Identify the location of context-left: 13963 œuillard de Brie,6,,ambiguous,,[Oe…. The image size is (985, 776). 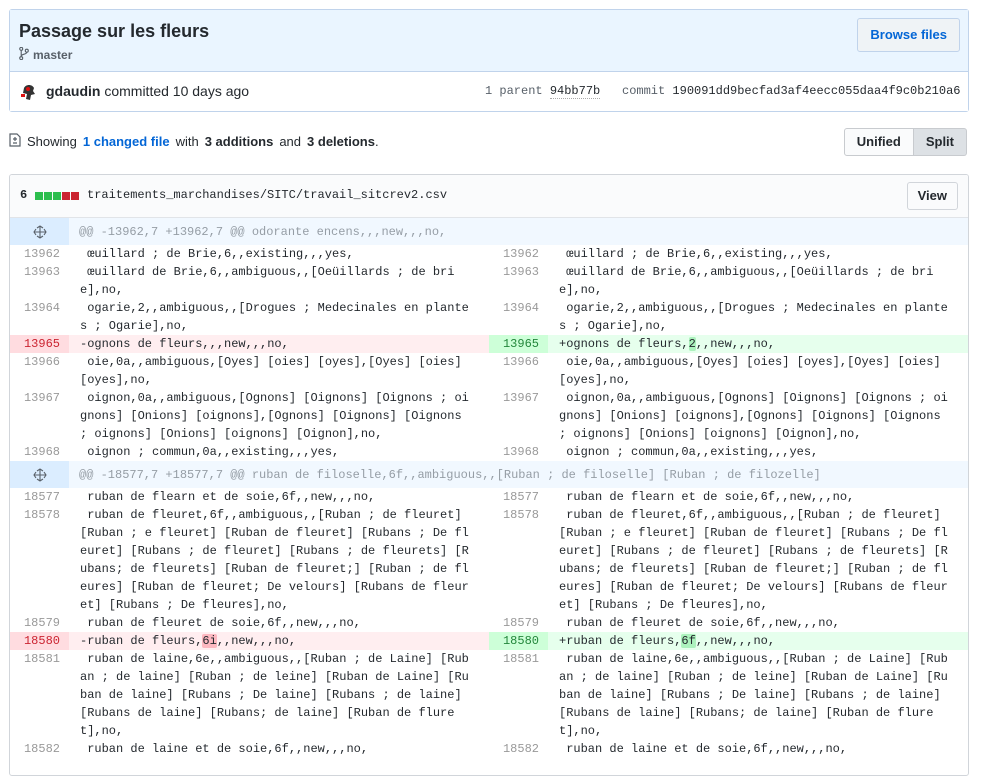
(249, 281).